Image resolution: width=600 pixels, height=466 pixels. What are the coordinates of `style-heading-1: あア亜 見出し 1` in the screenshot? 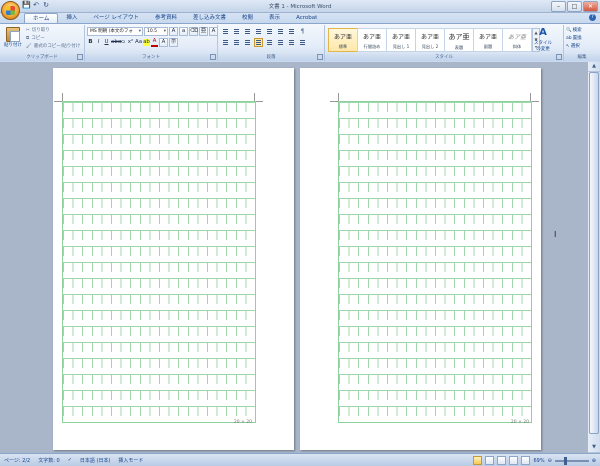 It's located at (401, 40).